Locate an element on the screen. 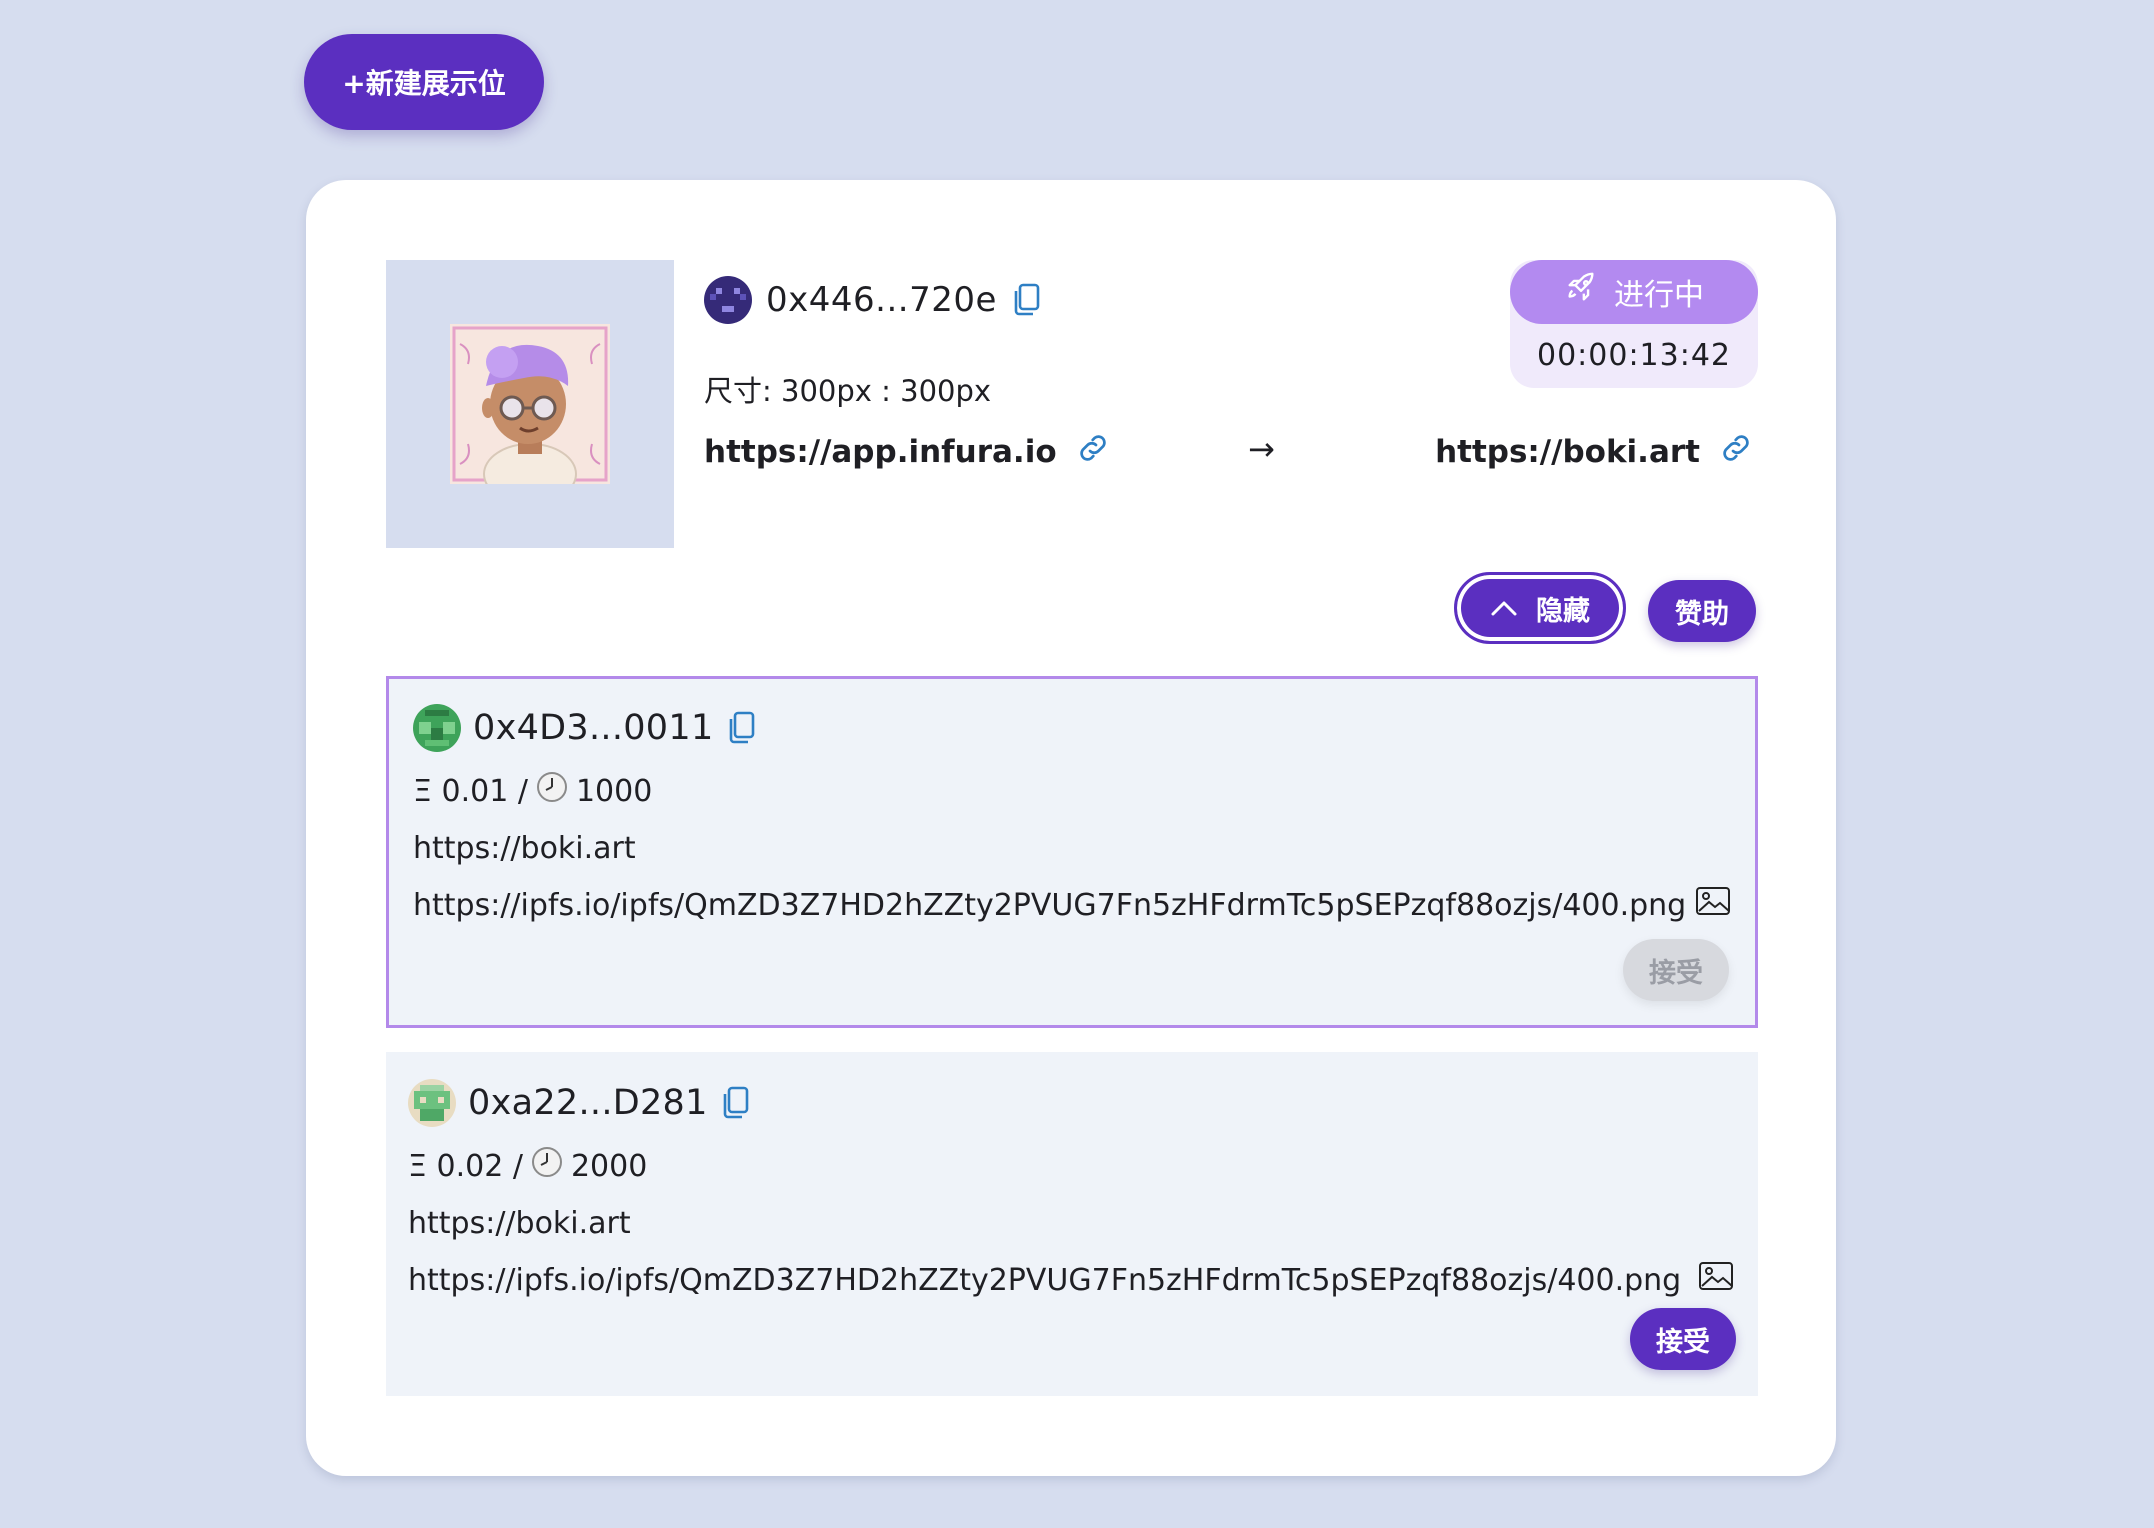 The width and height of the screenshot is (2154, 1528). new-slot-button: +新建展示位 is located at coordinates (424, 82).